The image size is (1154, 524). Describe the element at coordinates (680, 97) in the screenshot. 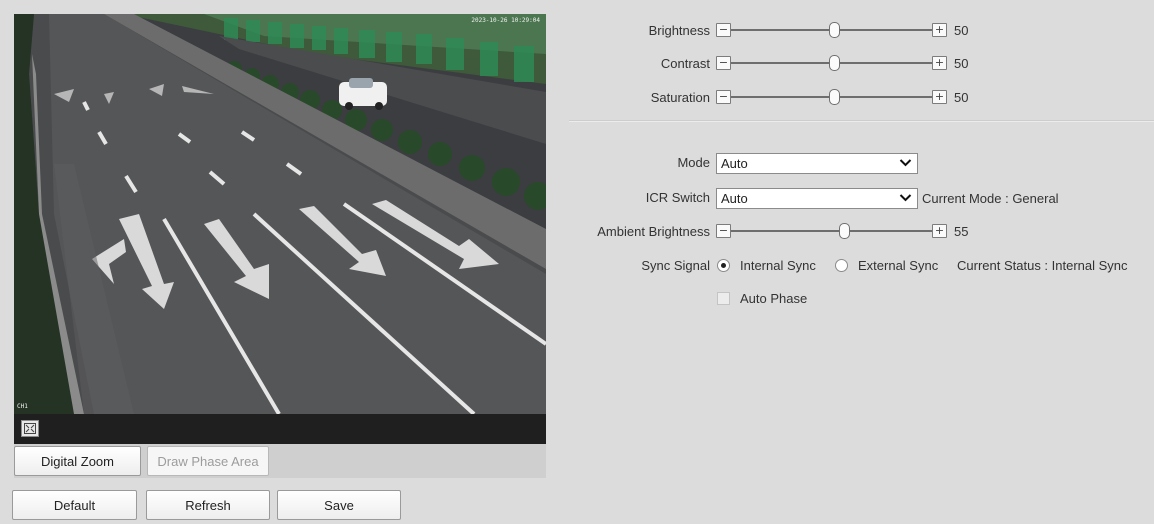

I see `saturation-label: Saturation` at that location.